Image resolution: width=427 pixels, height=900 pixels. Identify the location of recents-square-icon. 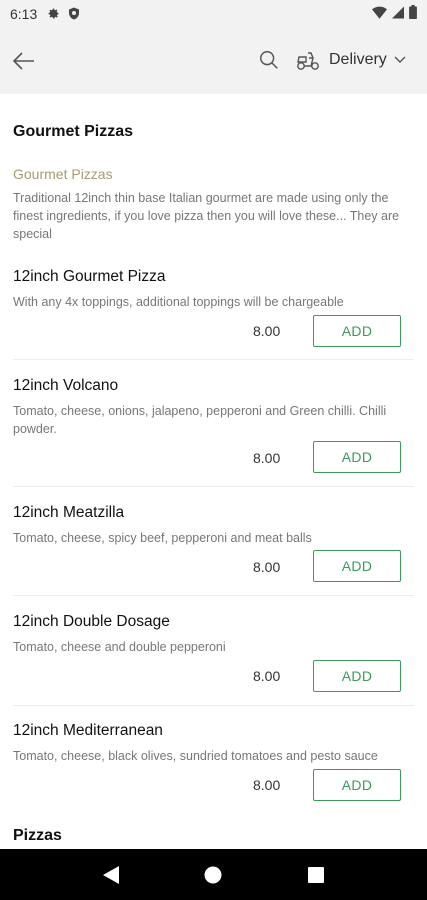
(316, 875).